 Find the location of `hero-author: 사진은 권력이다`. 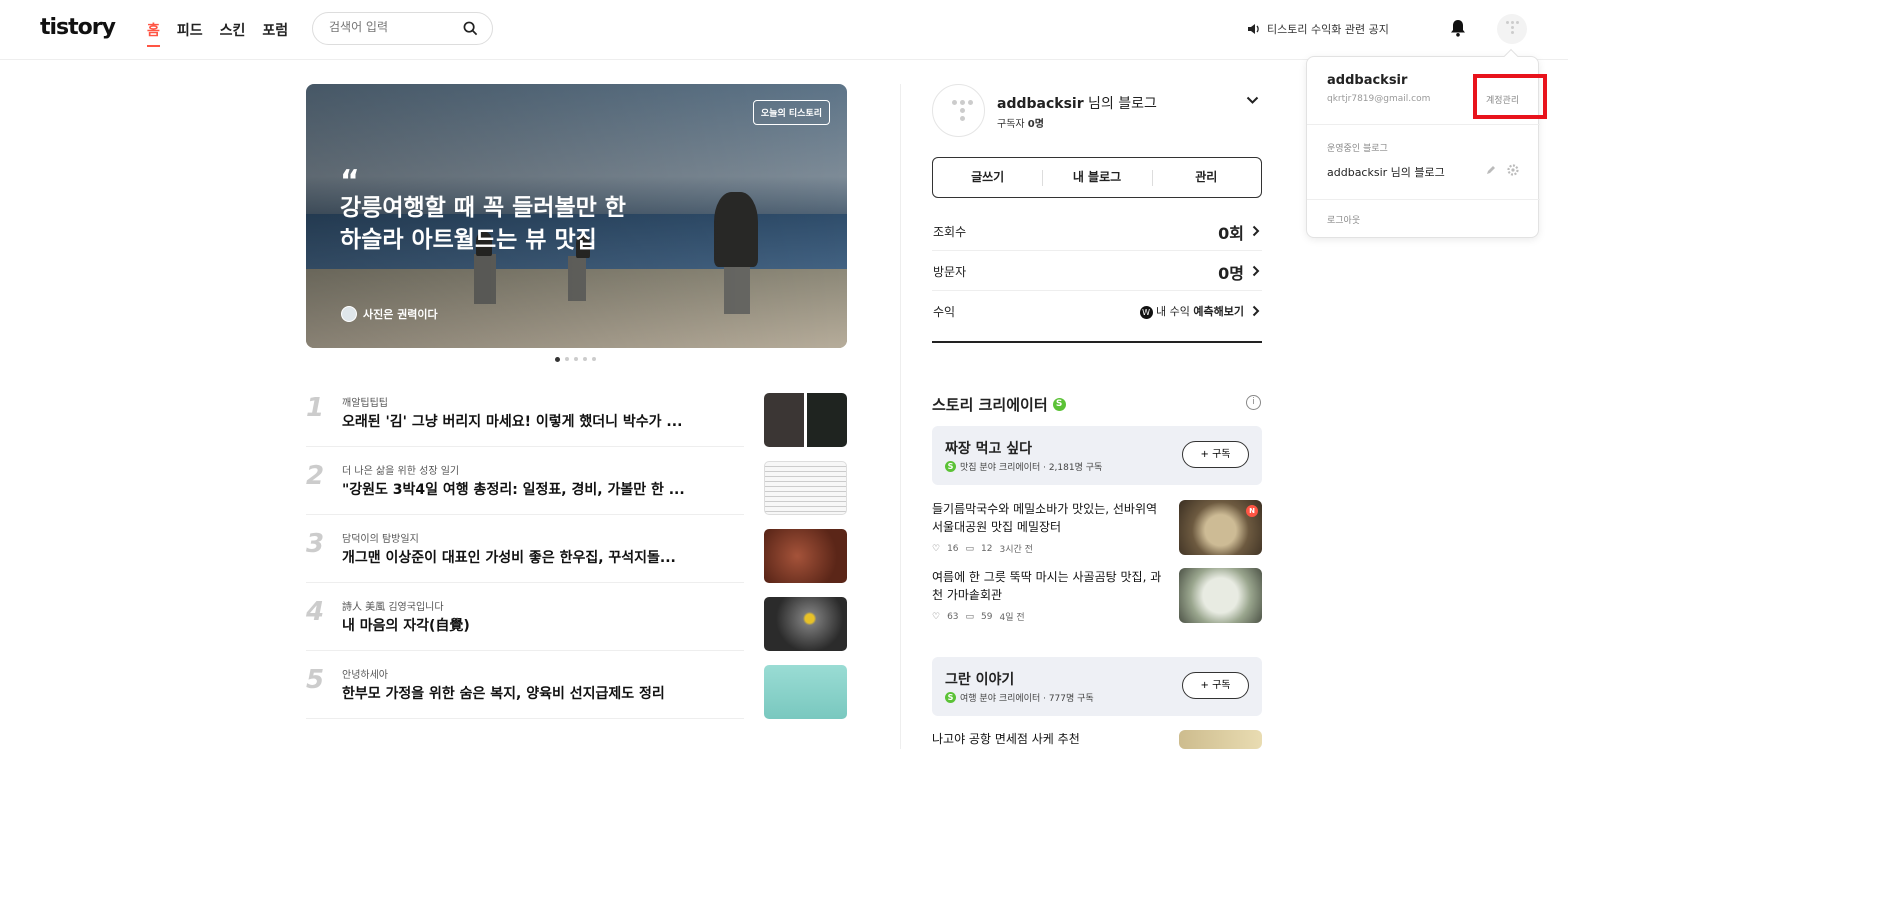

hero-author: 사진은 권력이다 is located at coordinates (389, 314).